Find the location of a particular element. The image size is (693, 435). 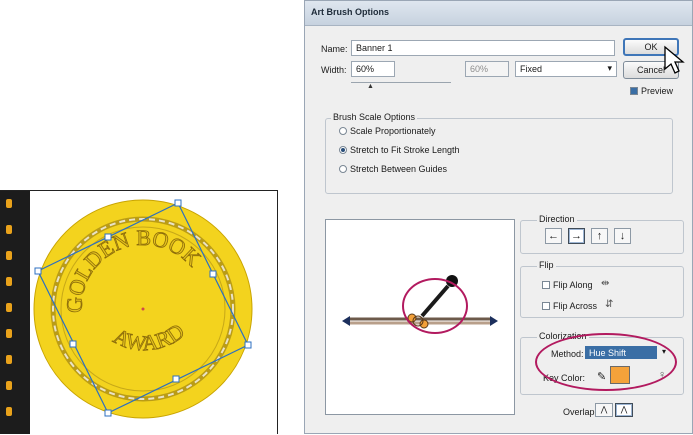

arrow-down-icon: ↓ is located at coordinates (622, 236).